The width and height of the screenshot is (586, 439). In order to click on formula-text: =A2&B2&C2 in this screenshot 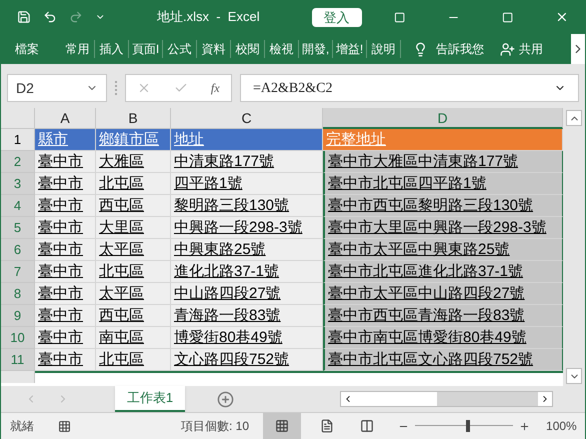, I will do `click(292, 89)`.